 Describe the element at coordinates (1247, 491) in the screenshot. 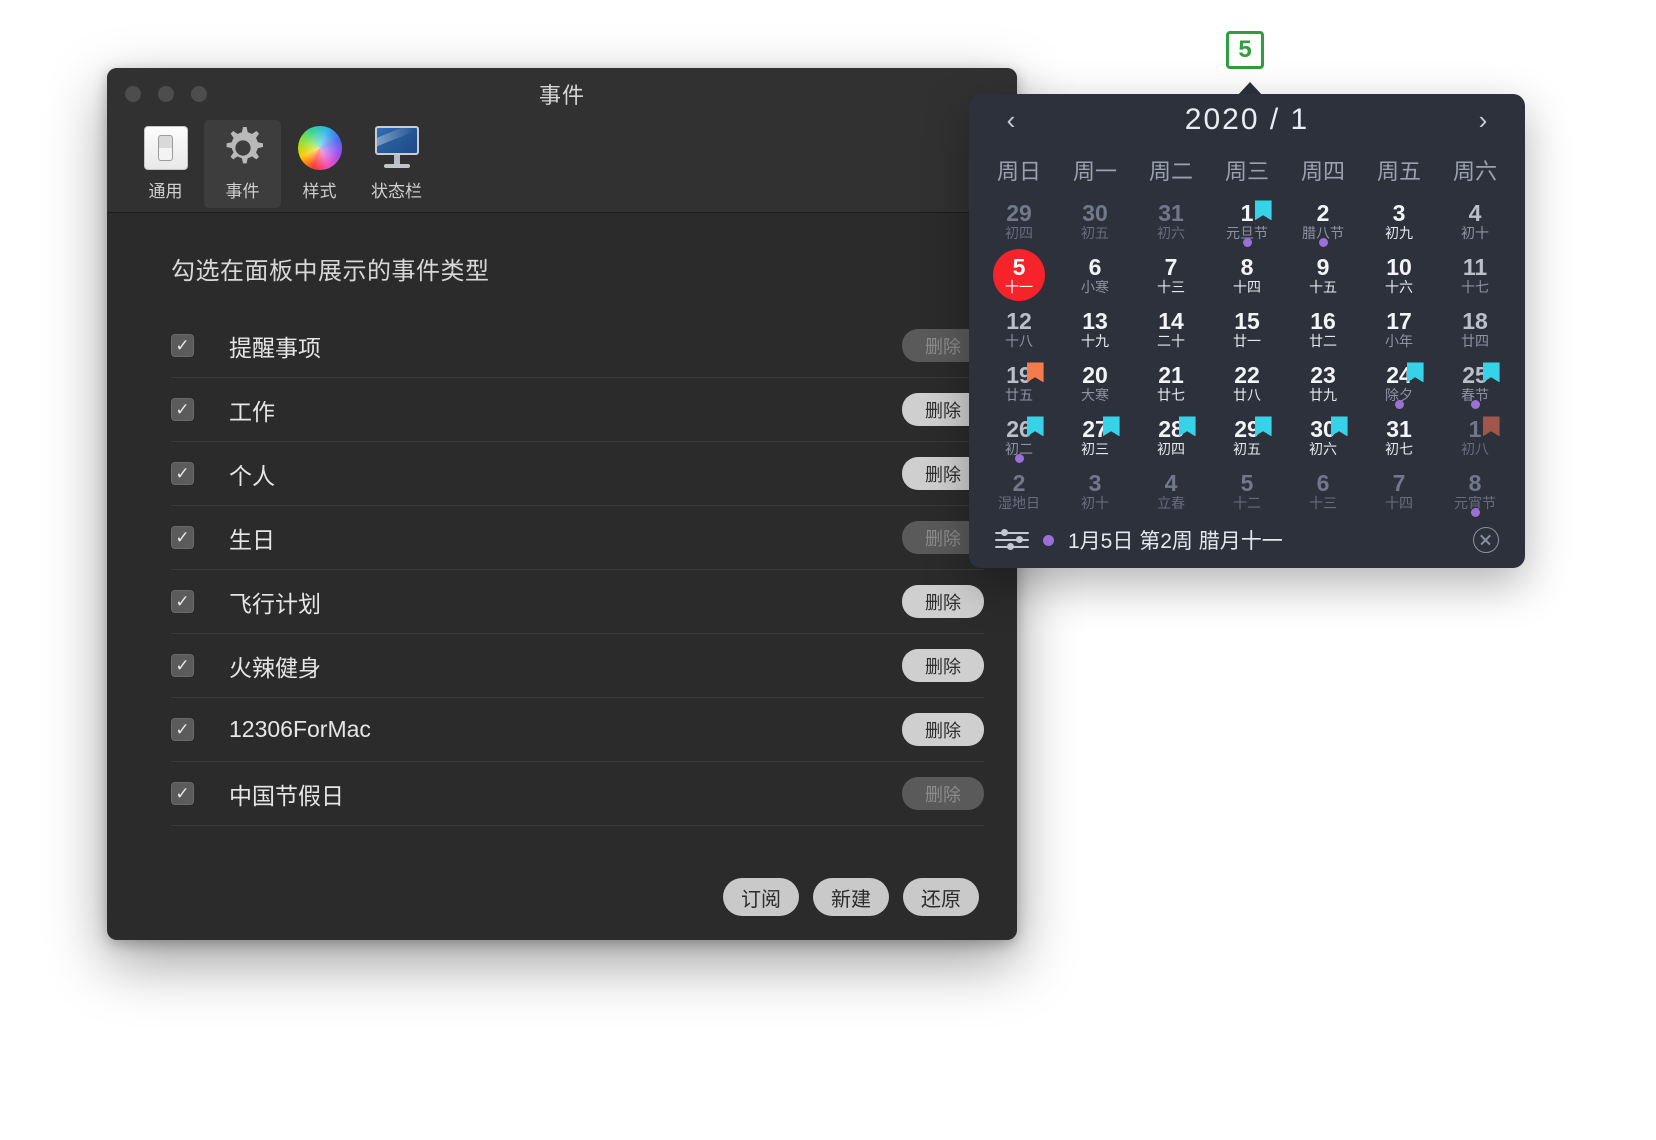

I see `calendar-day-cell: 5 十二` at that location.